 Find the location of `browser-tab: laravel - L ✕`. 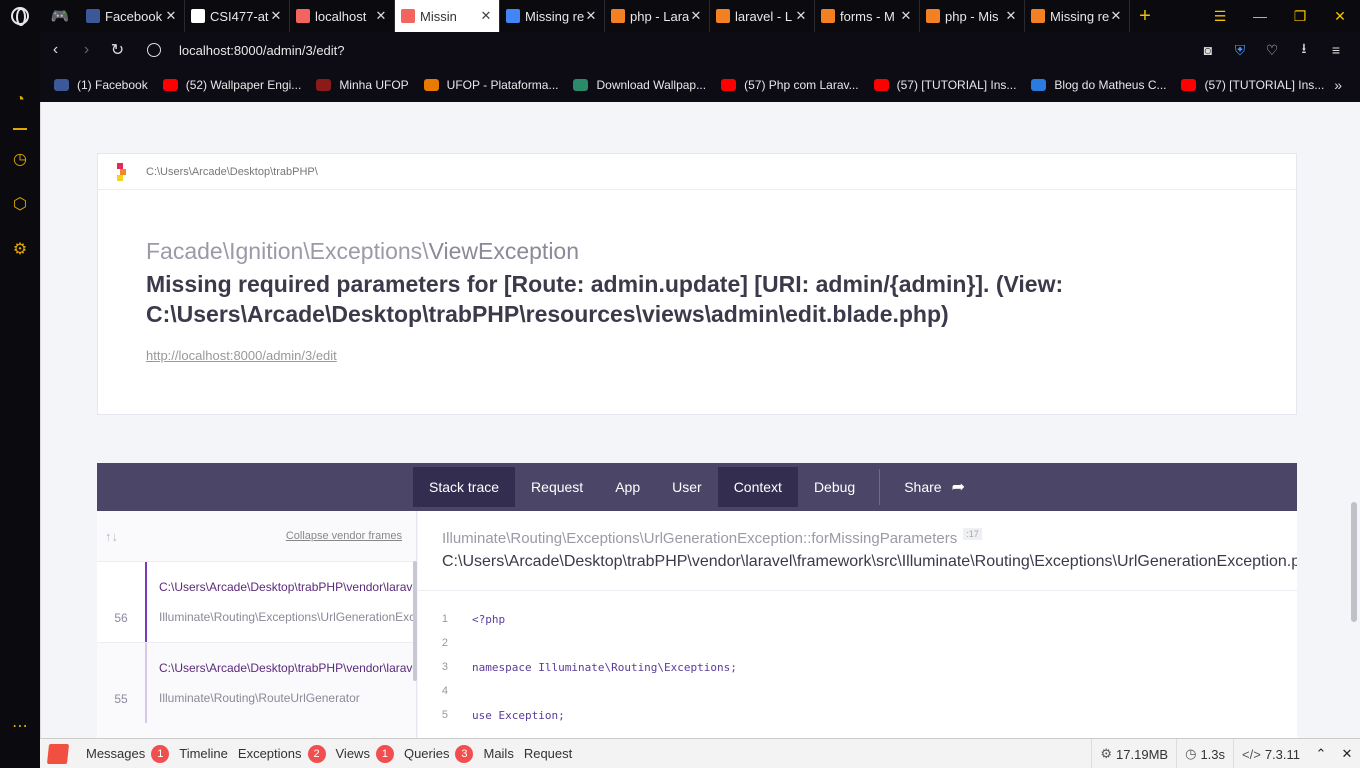

browser-tab: laravel - L ✕ is located at coordinates (762, 16).